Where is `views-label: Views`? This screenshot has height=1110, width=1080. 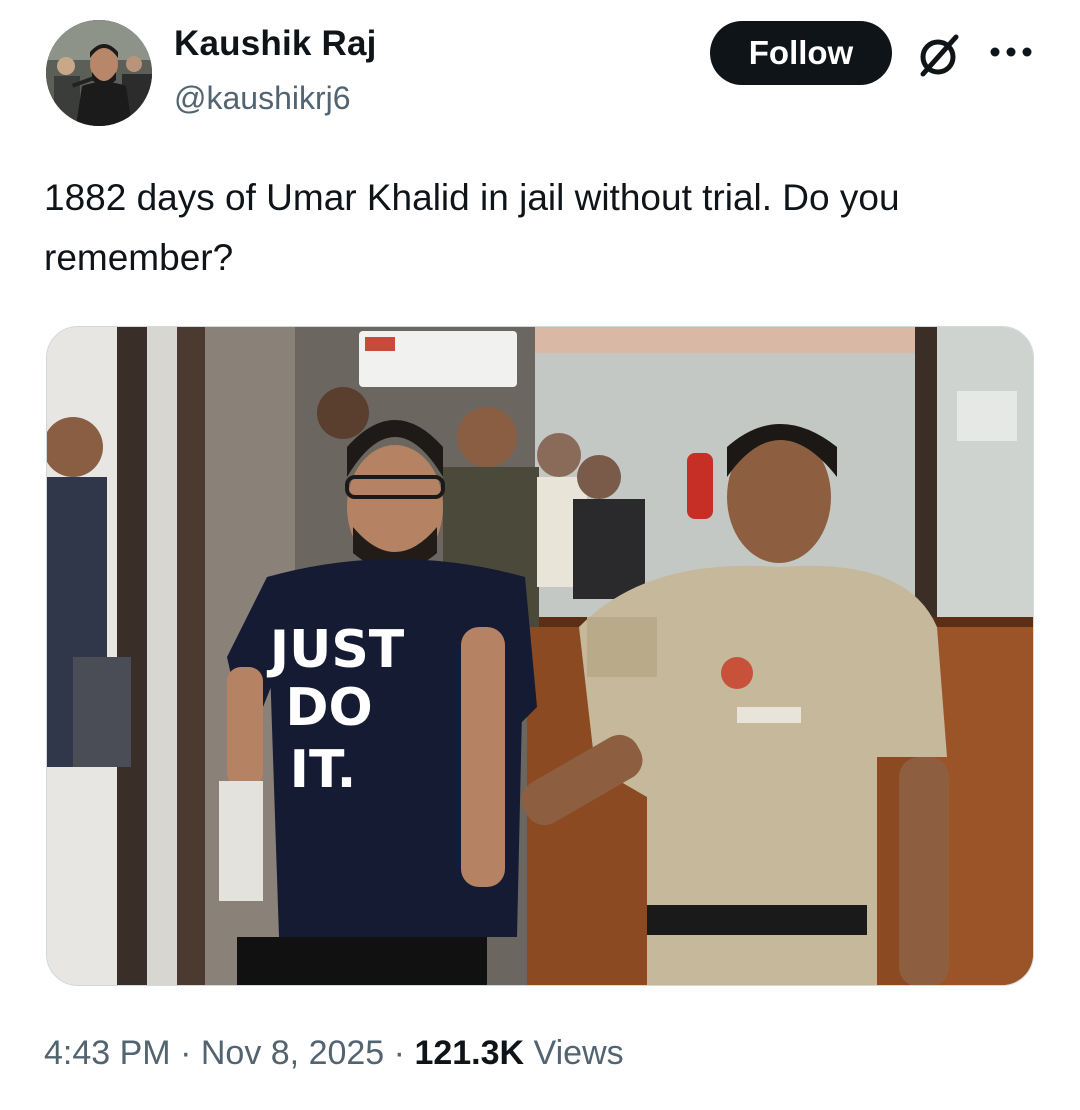
views-label: Views is located at coordinates (578, 1053).